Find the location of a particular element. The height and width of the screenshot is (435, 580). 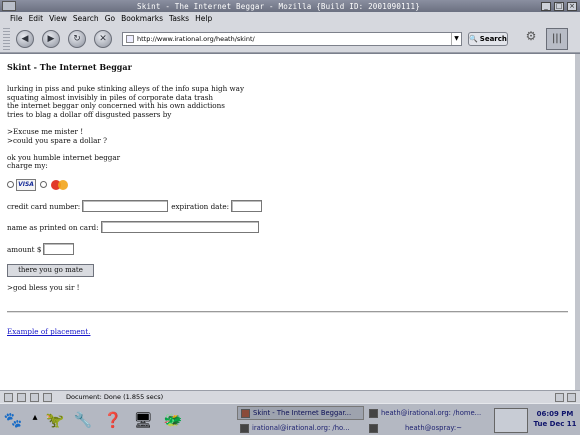

scrollbar is located at coordinates (577, 222).